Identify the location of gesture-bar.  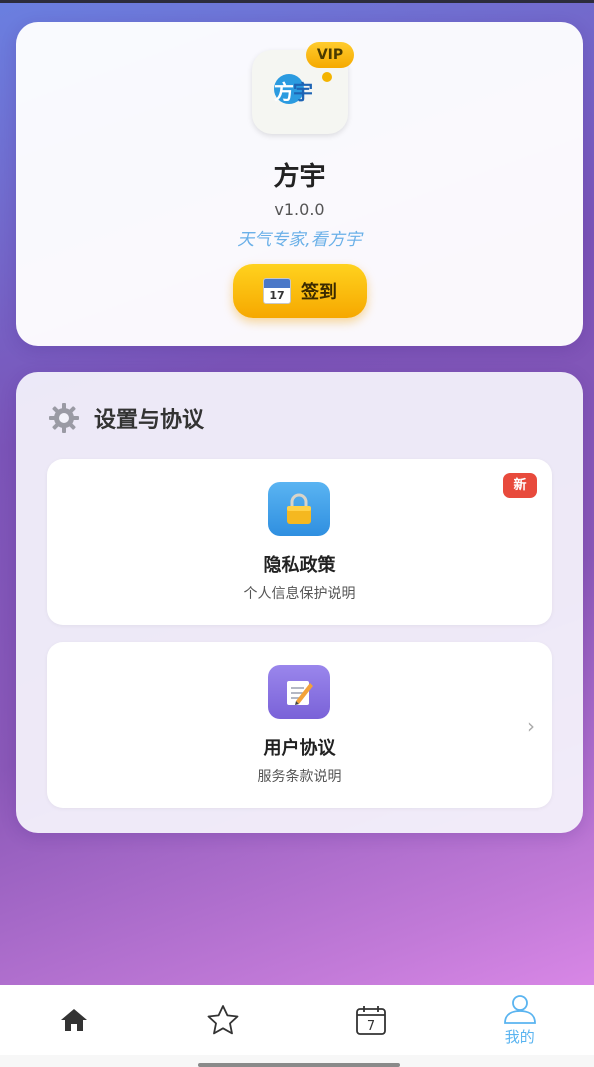
(299, 1065).